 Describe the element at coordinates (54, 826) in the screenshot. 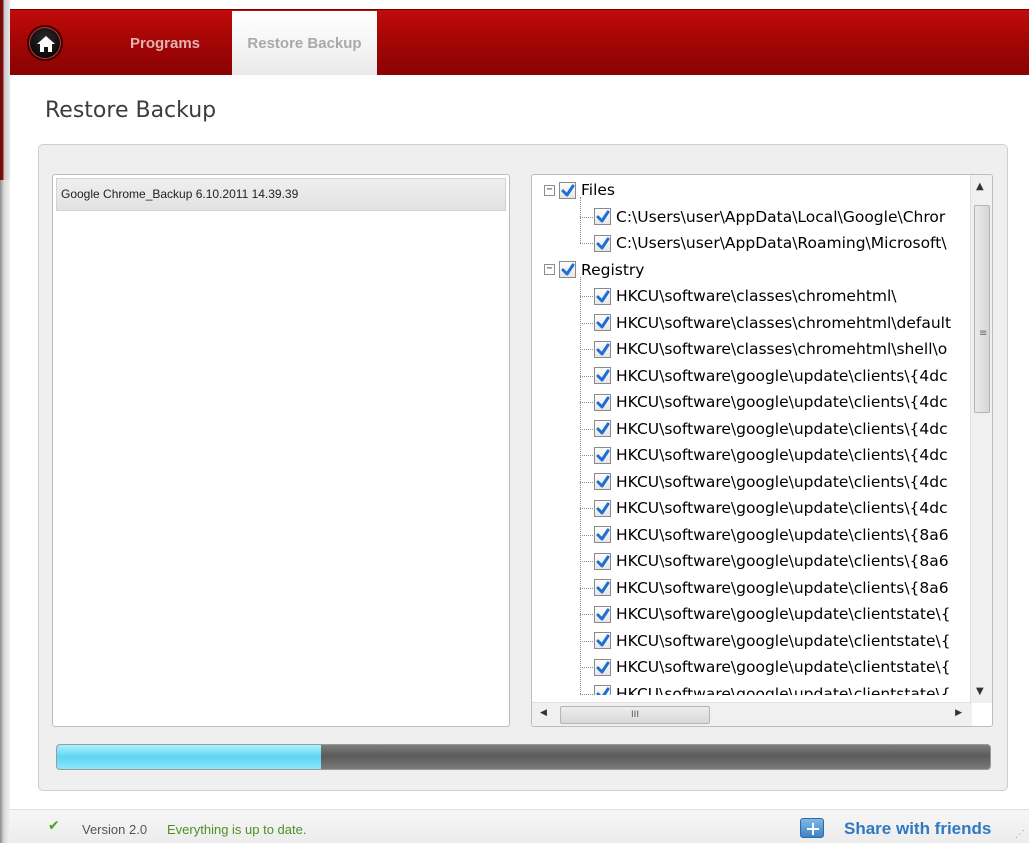

I see `check-icon: ✔` at that location.